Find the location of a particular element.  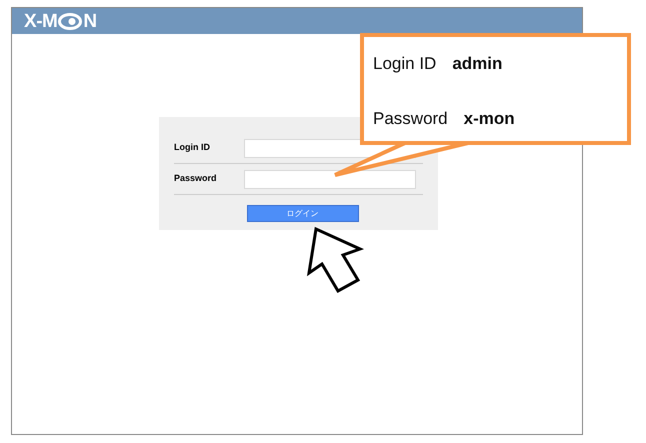

credential-label: Password is located at coordinates (410, 119).